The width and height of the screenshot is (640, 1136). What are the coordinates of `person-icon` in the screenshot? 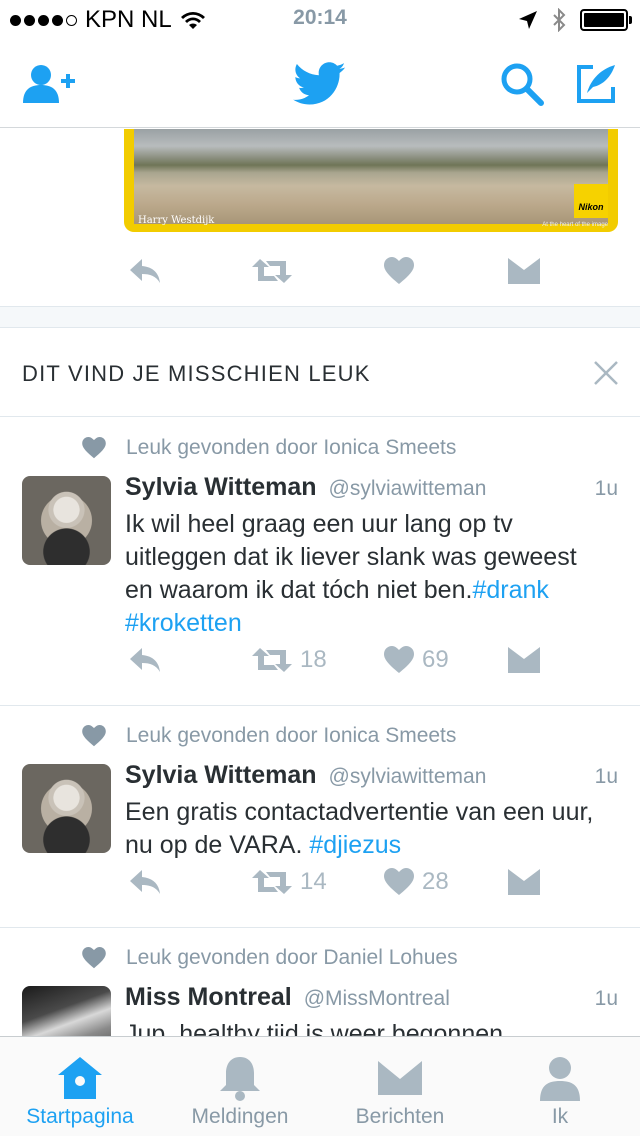 It's located at (560, 1079).